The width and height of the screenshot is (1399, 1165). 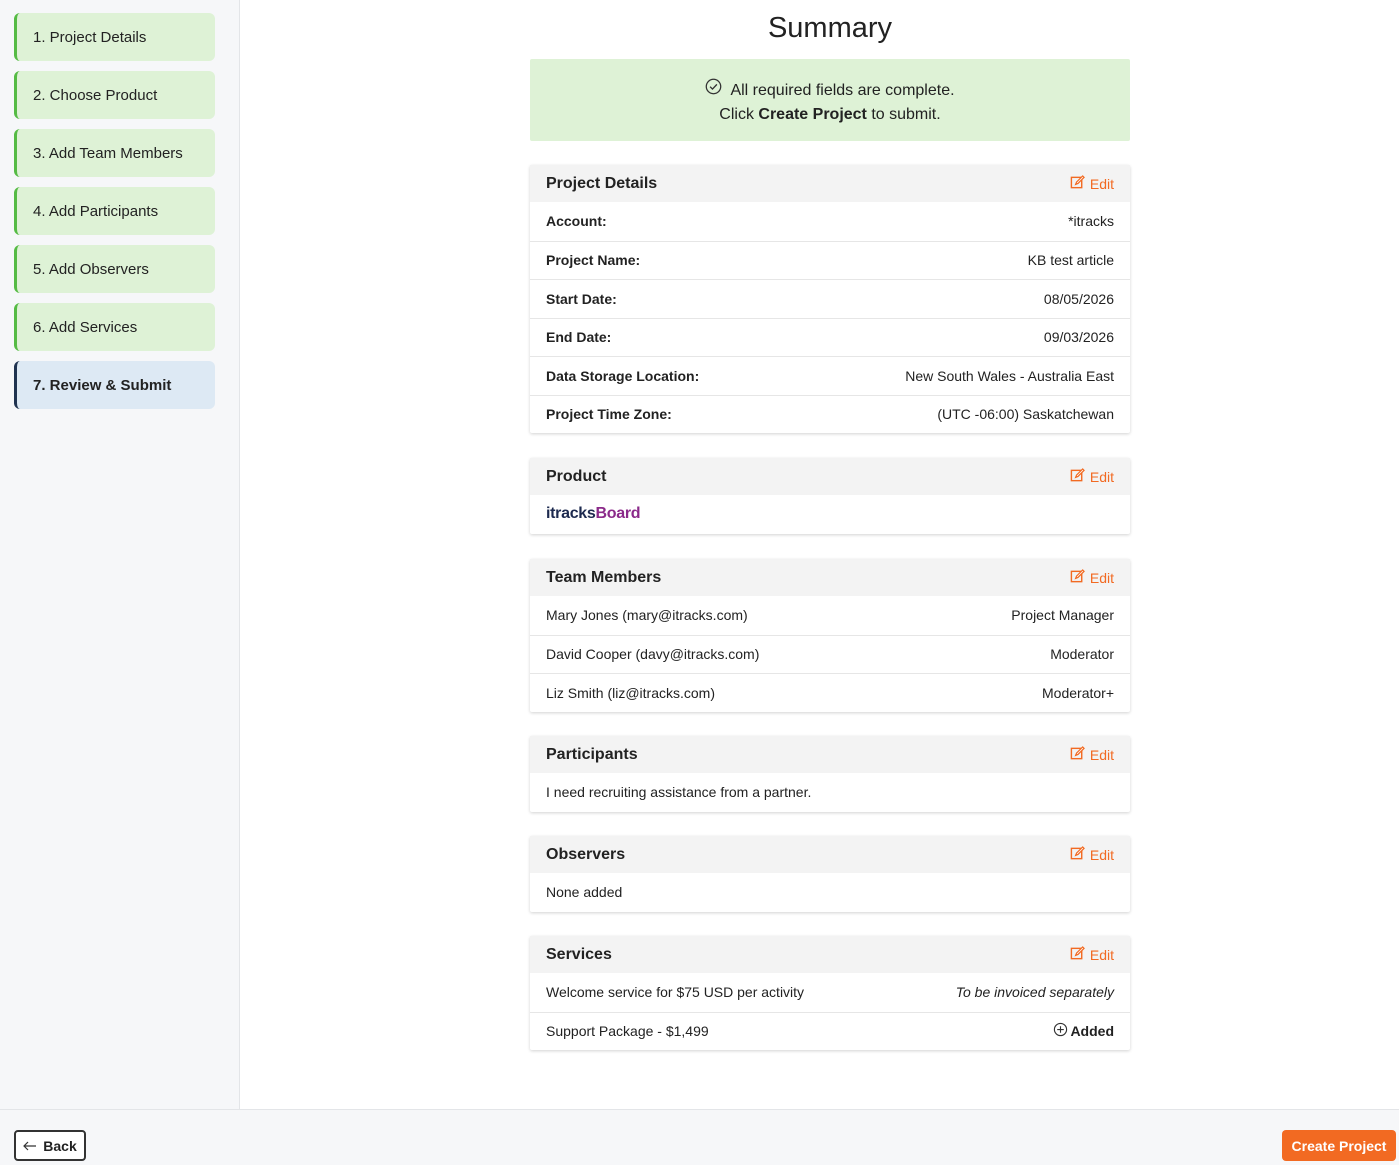 What do you see at coordinates (1082, 654) in the screenshot?
I see `member-role: Moderator` at bounding box center [1082, 654].